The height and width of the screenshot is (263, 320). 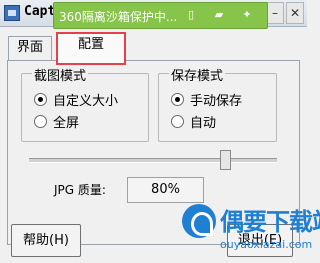 I want to click on quality-slider-thumb, so click(x=225, y=160).